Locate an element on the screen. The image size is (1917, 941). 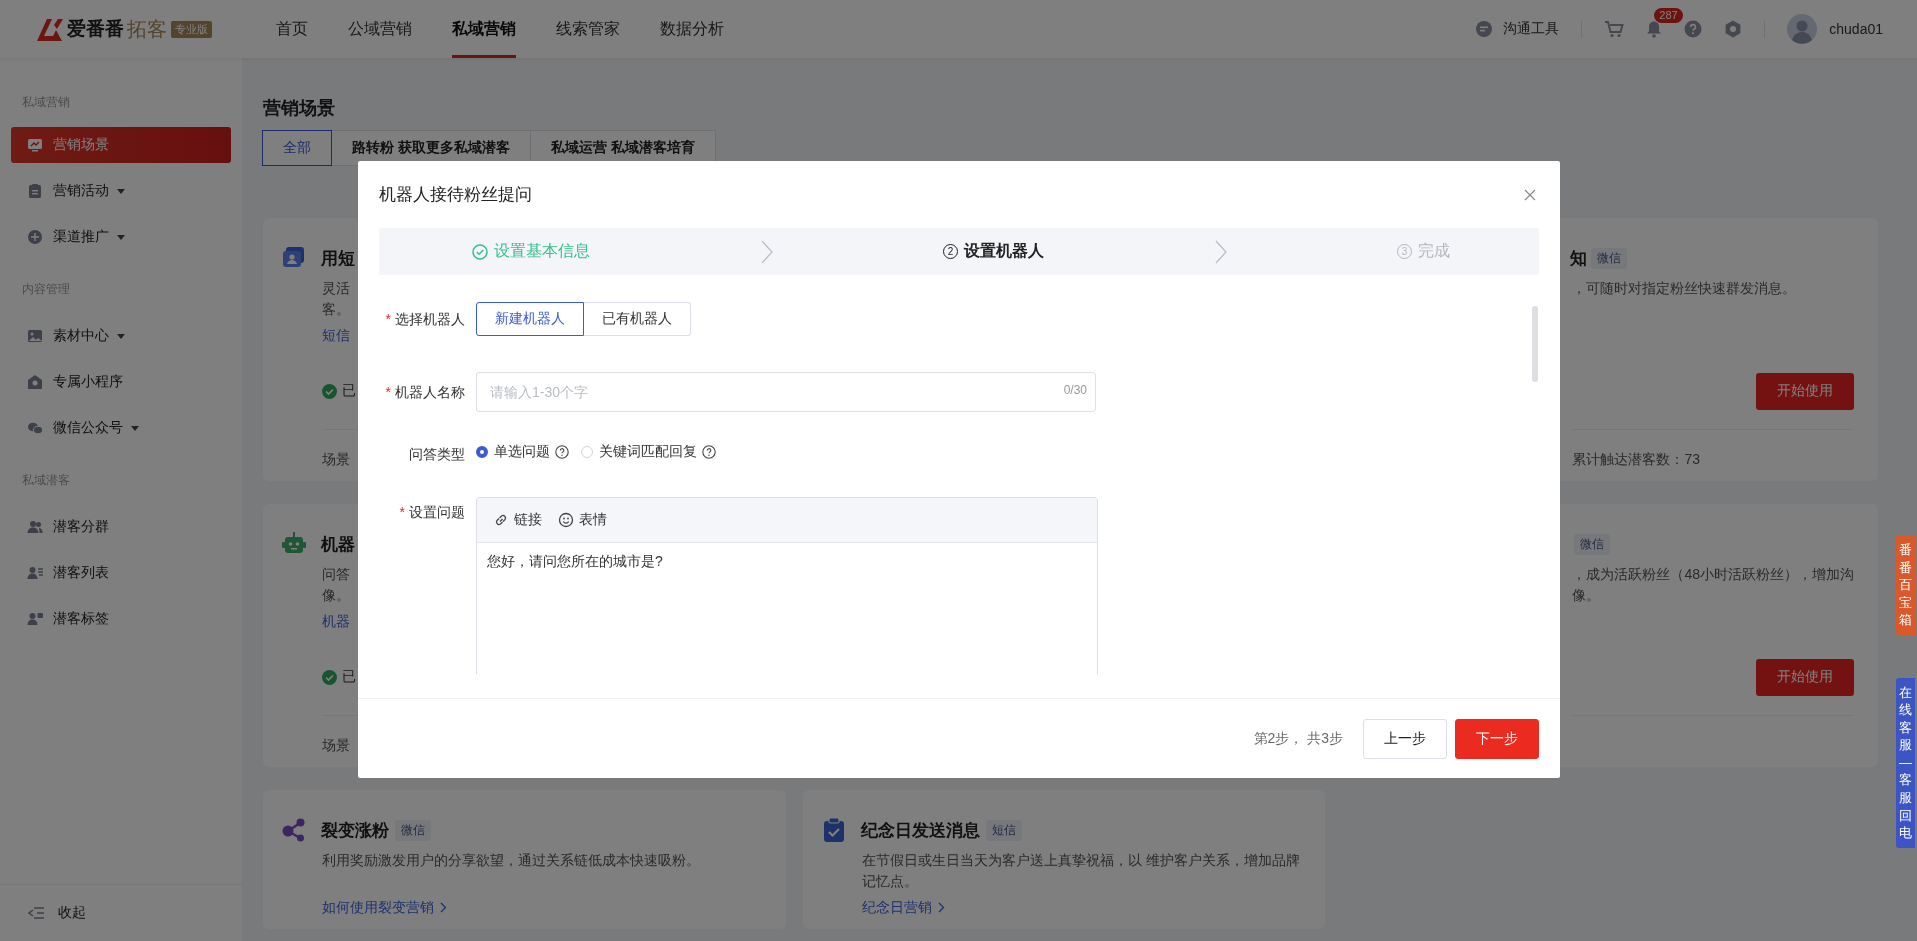
nav-tab: 公域营销 is located at coordinates (380, 29).